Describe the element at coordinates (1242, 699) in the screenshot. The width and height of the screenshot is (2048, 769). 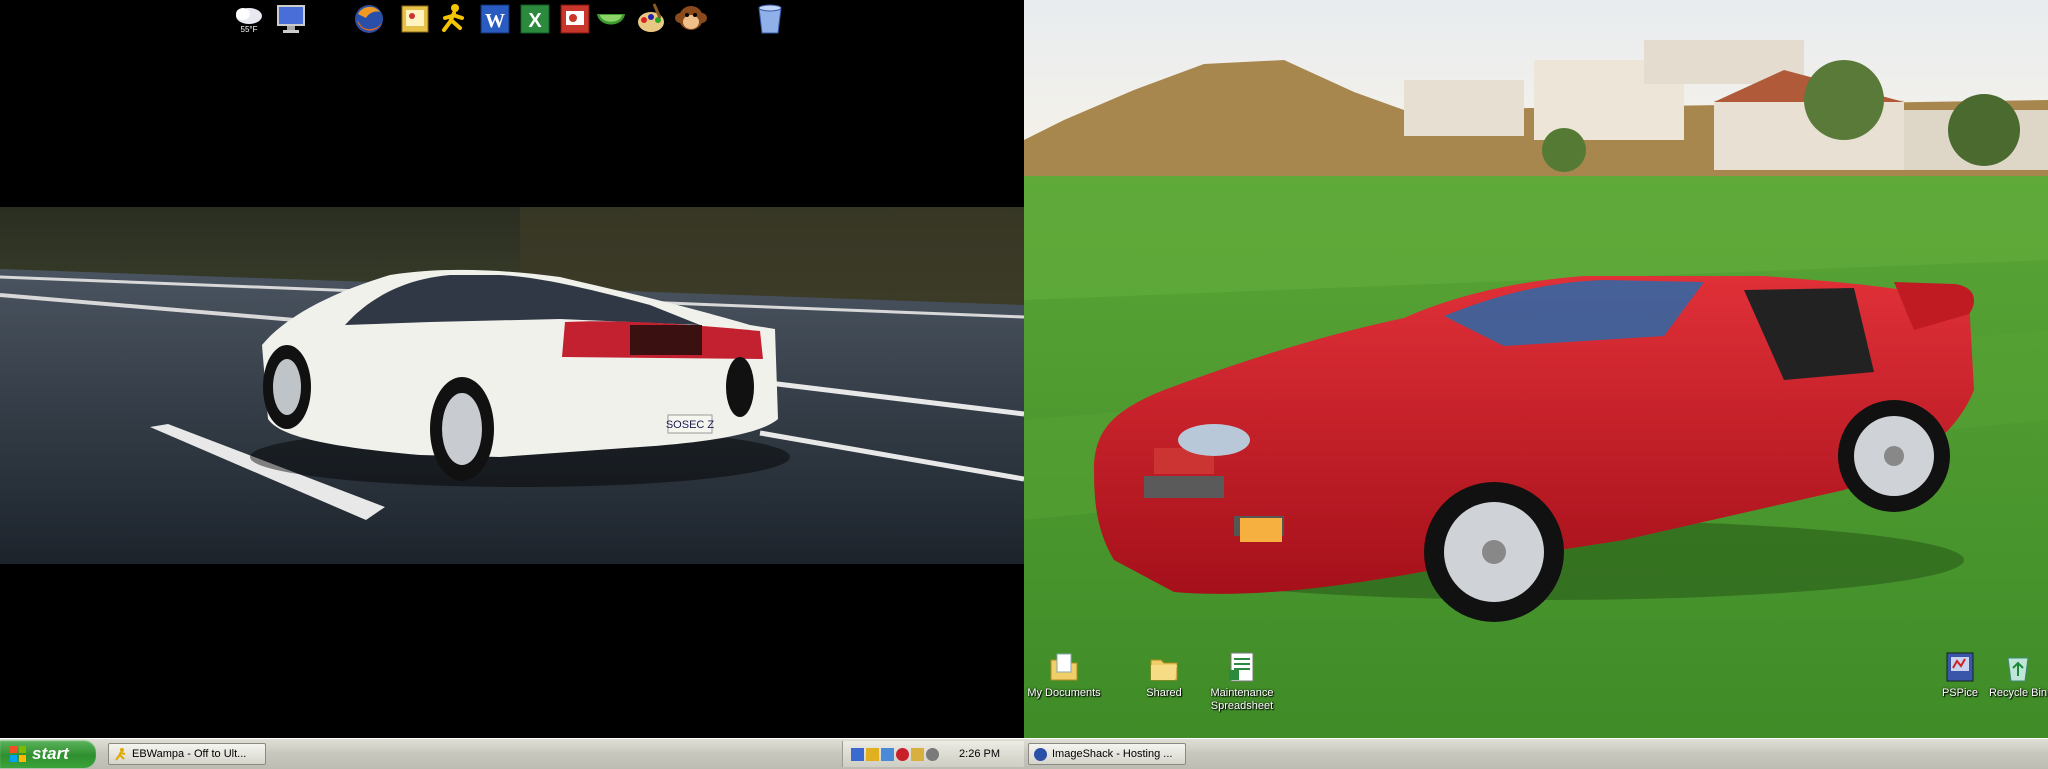
I see `desktop-icon-label: Maintenance Spreadsheet` at that location.